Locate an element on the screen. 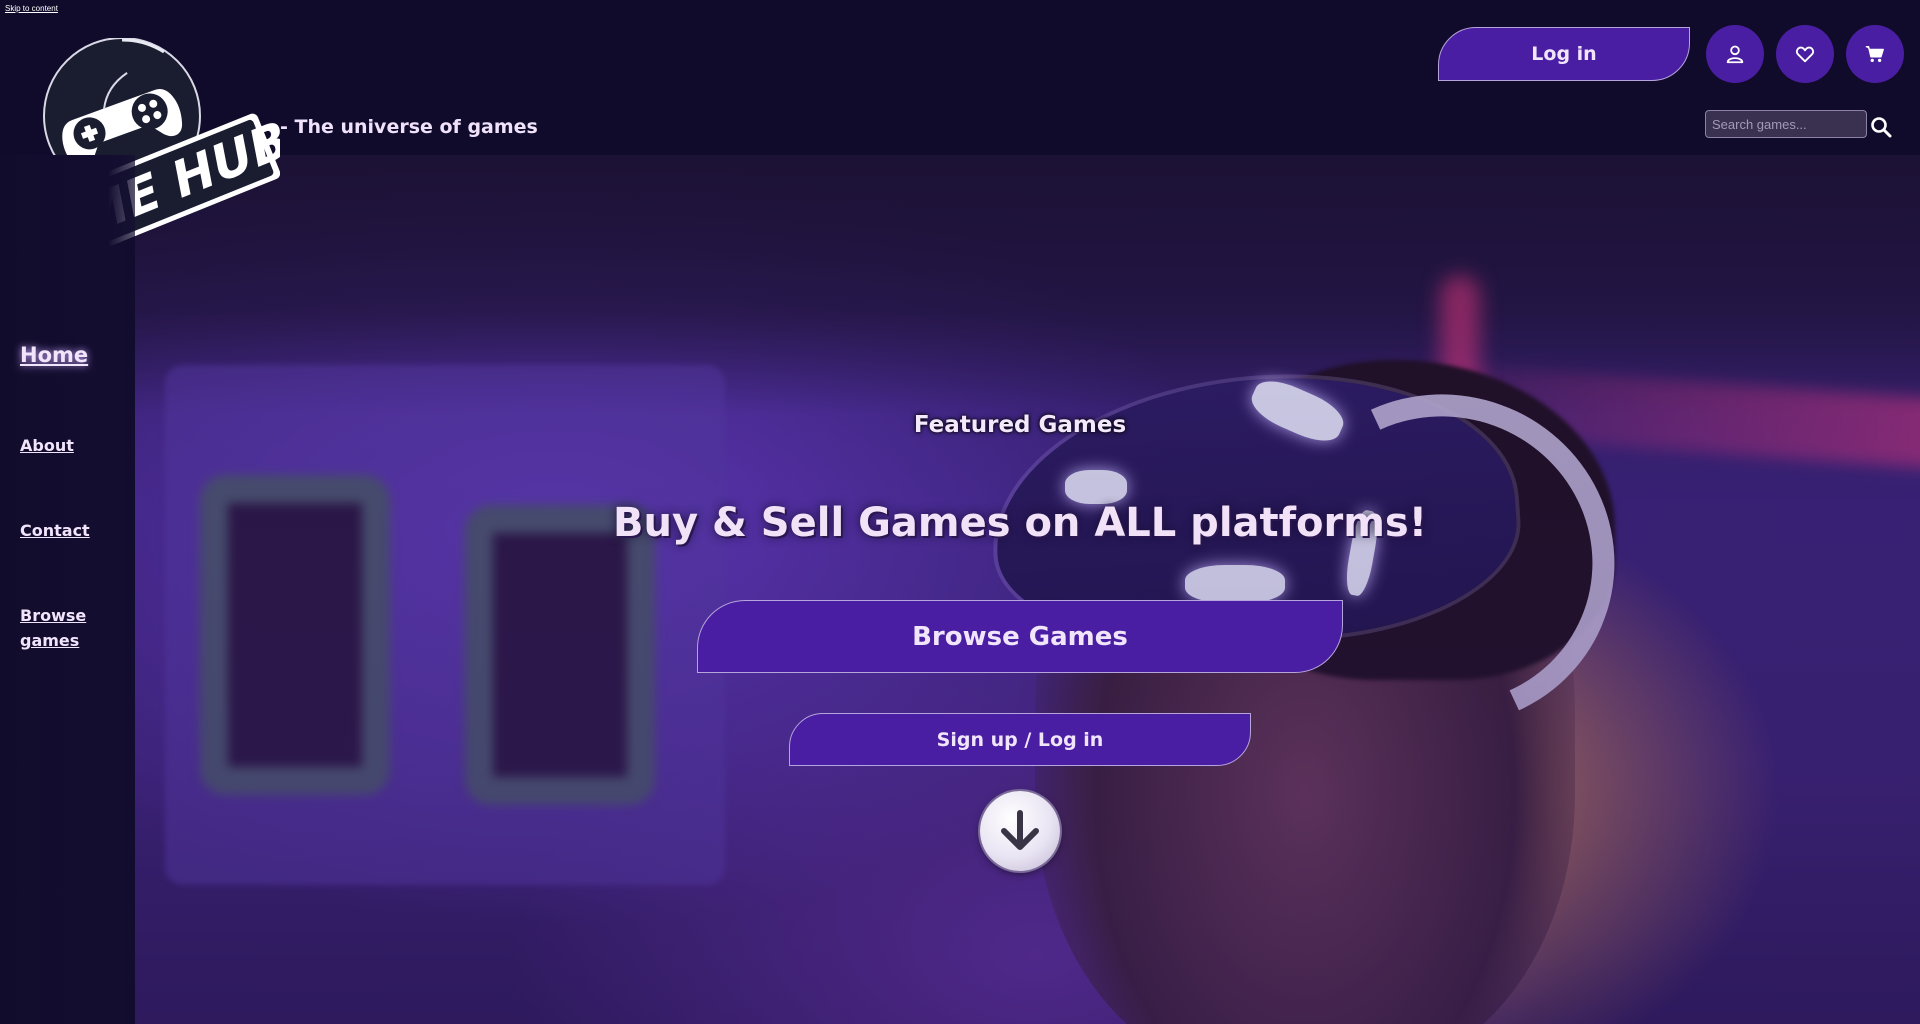 The width and height of the screenshot is (1920, 1024). arrow-down-icon is located at coordinates (1020, 830).